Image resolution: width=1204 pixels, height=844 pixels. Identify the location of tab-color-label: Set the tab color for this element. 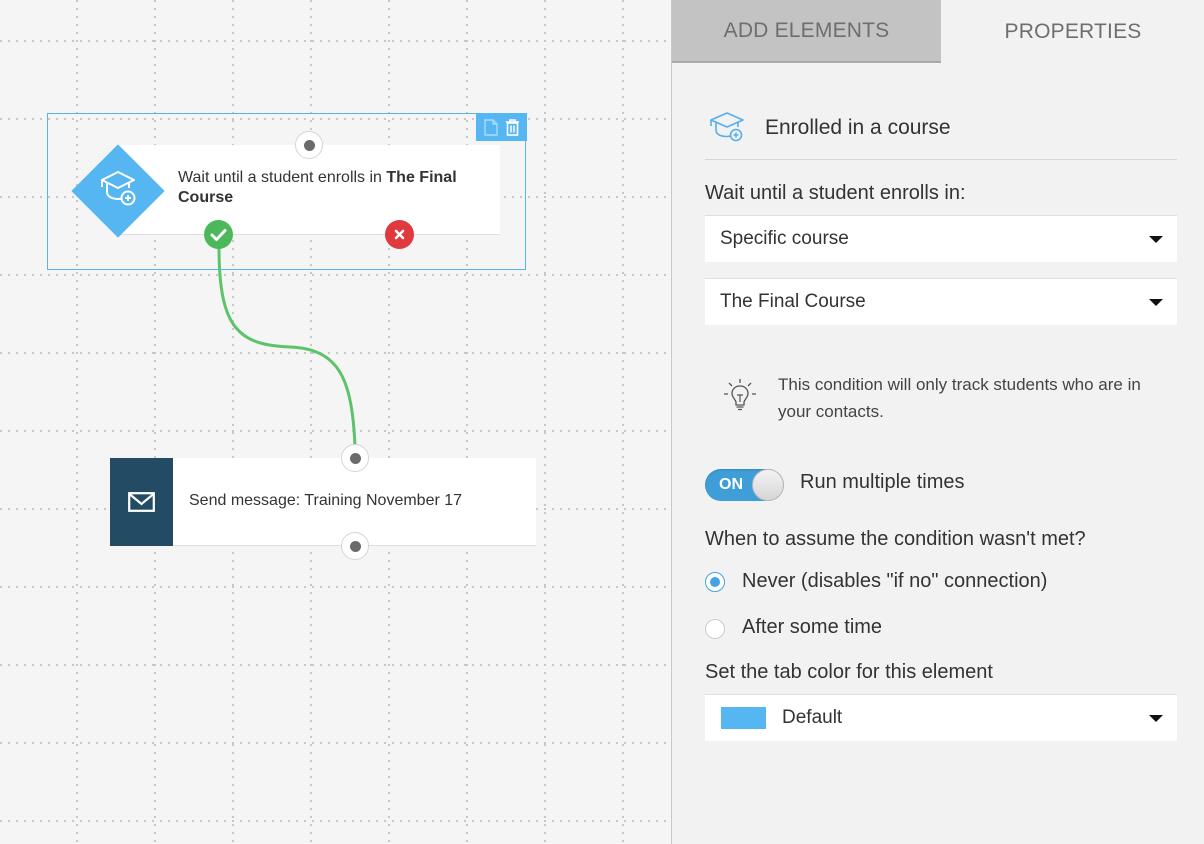
(849, 672).